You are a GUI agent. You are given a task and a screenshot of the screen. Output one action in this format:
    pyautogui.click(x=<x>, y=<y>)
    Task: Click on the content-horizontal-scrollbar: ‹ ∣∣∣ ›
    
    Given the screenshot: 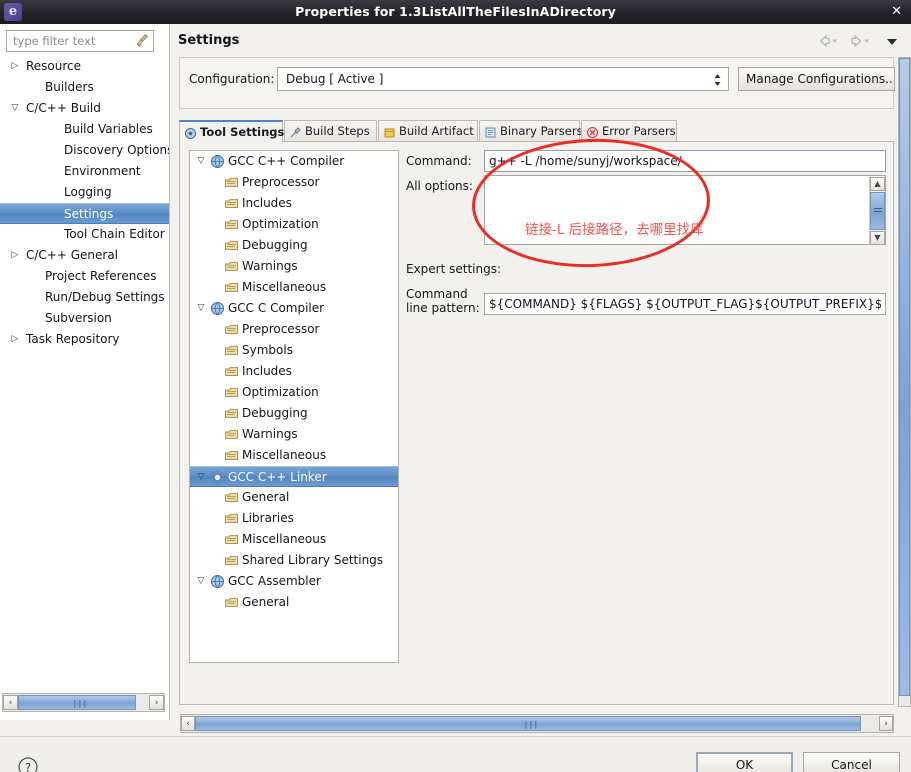 What is the action you would take?
    pyautogui.click(x=537, y=723)
    